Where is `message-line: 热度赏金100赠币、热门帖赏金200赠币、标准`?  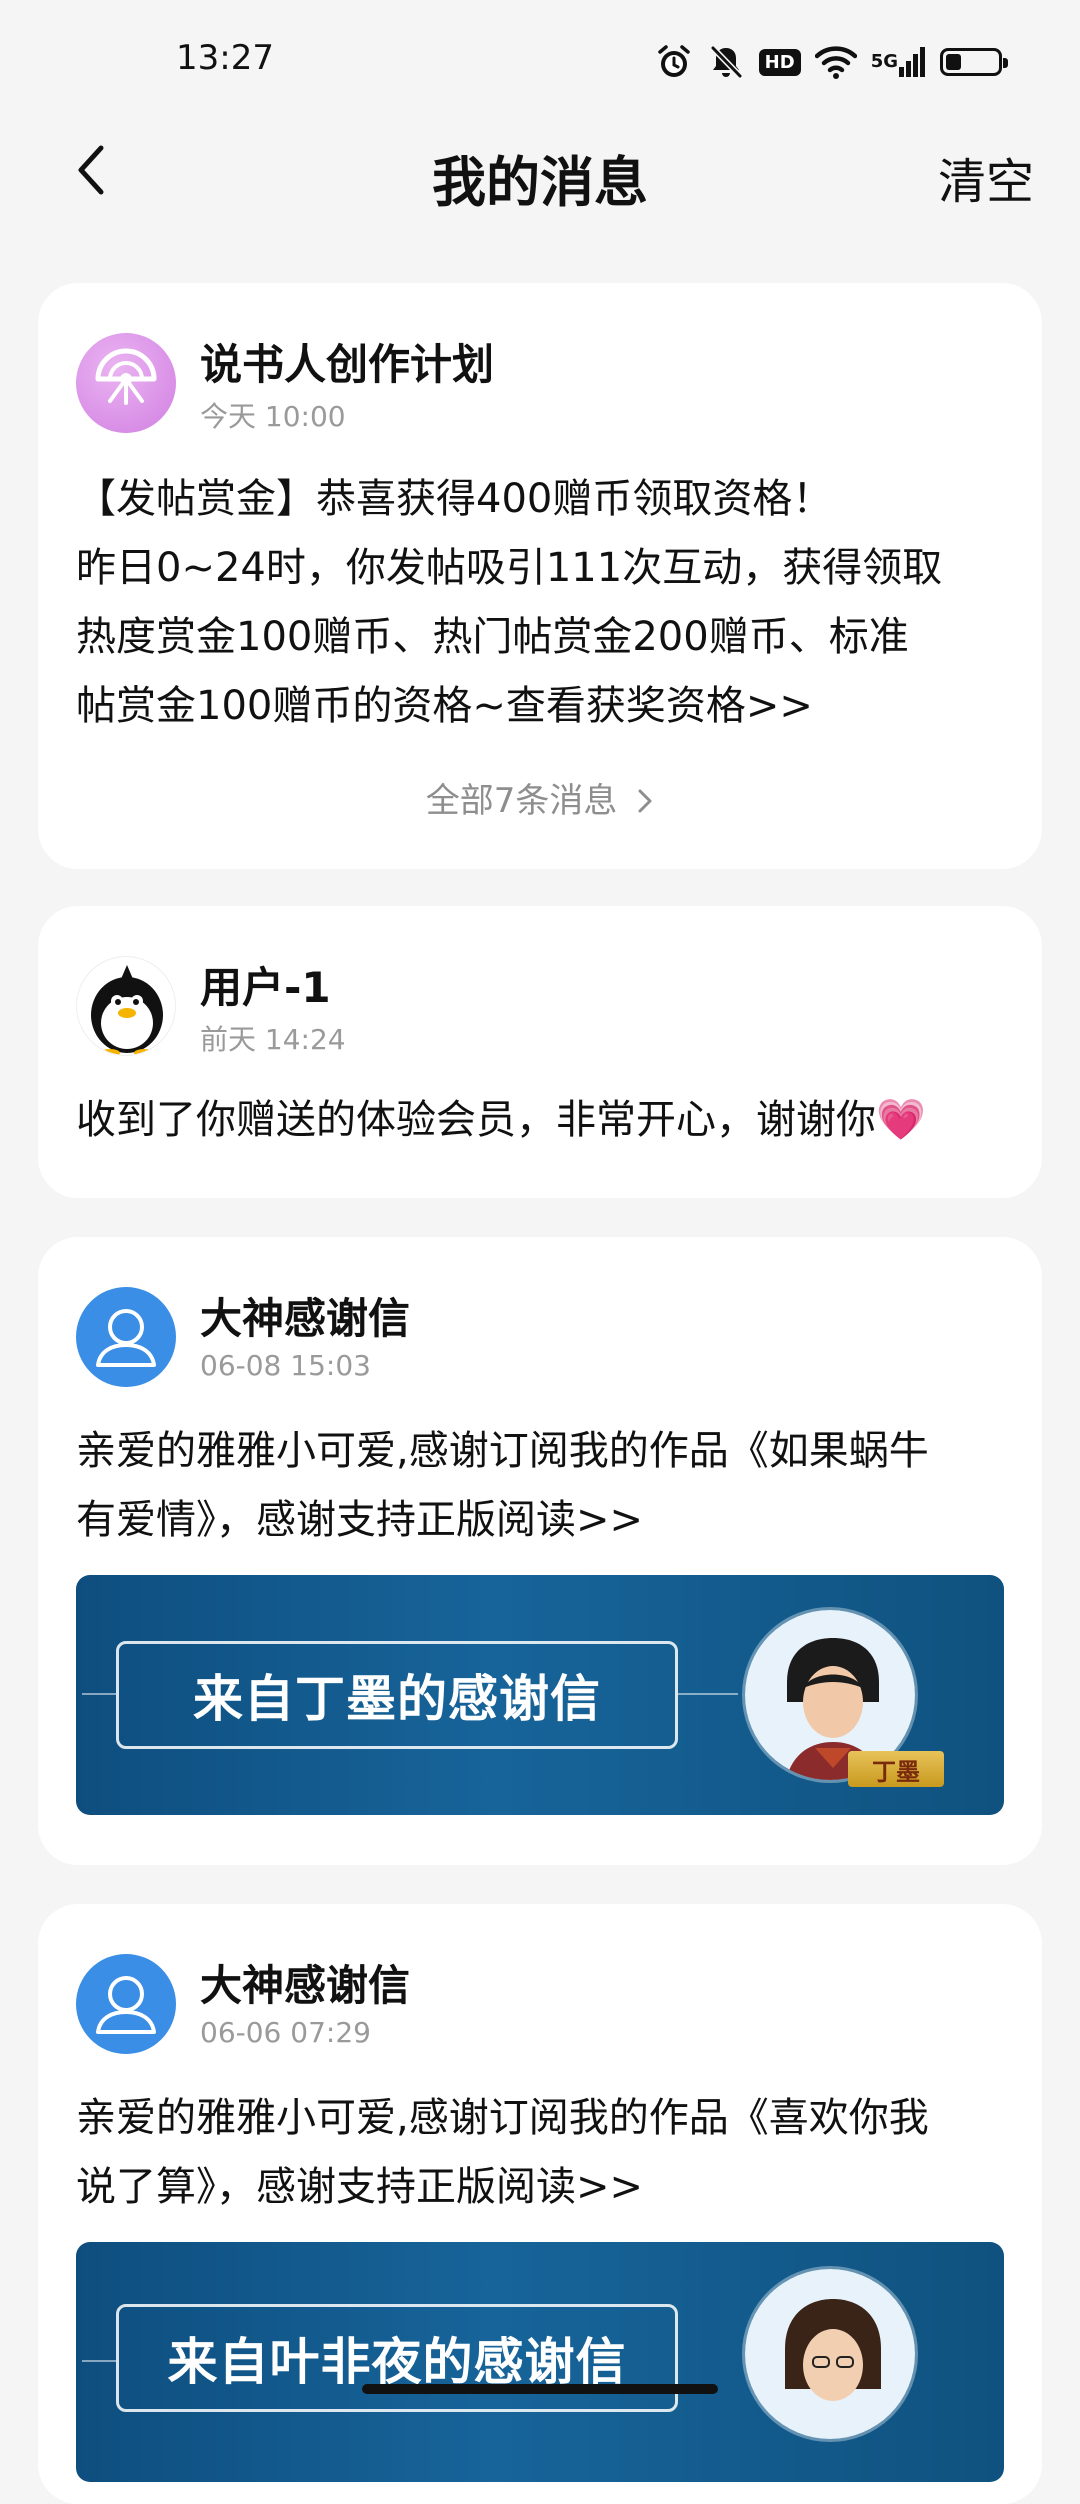 message-line: 热度赏金100赠币、热门帖赏金200赠币、标准 is located at coordinates (492, 637).